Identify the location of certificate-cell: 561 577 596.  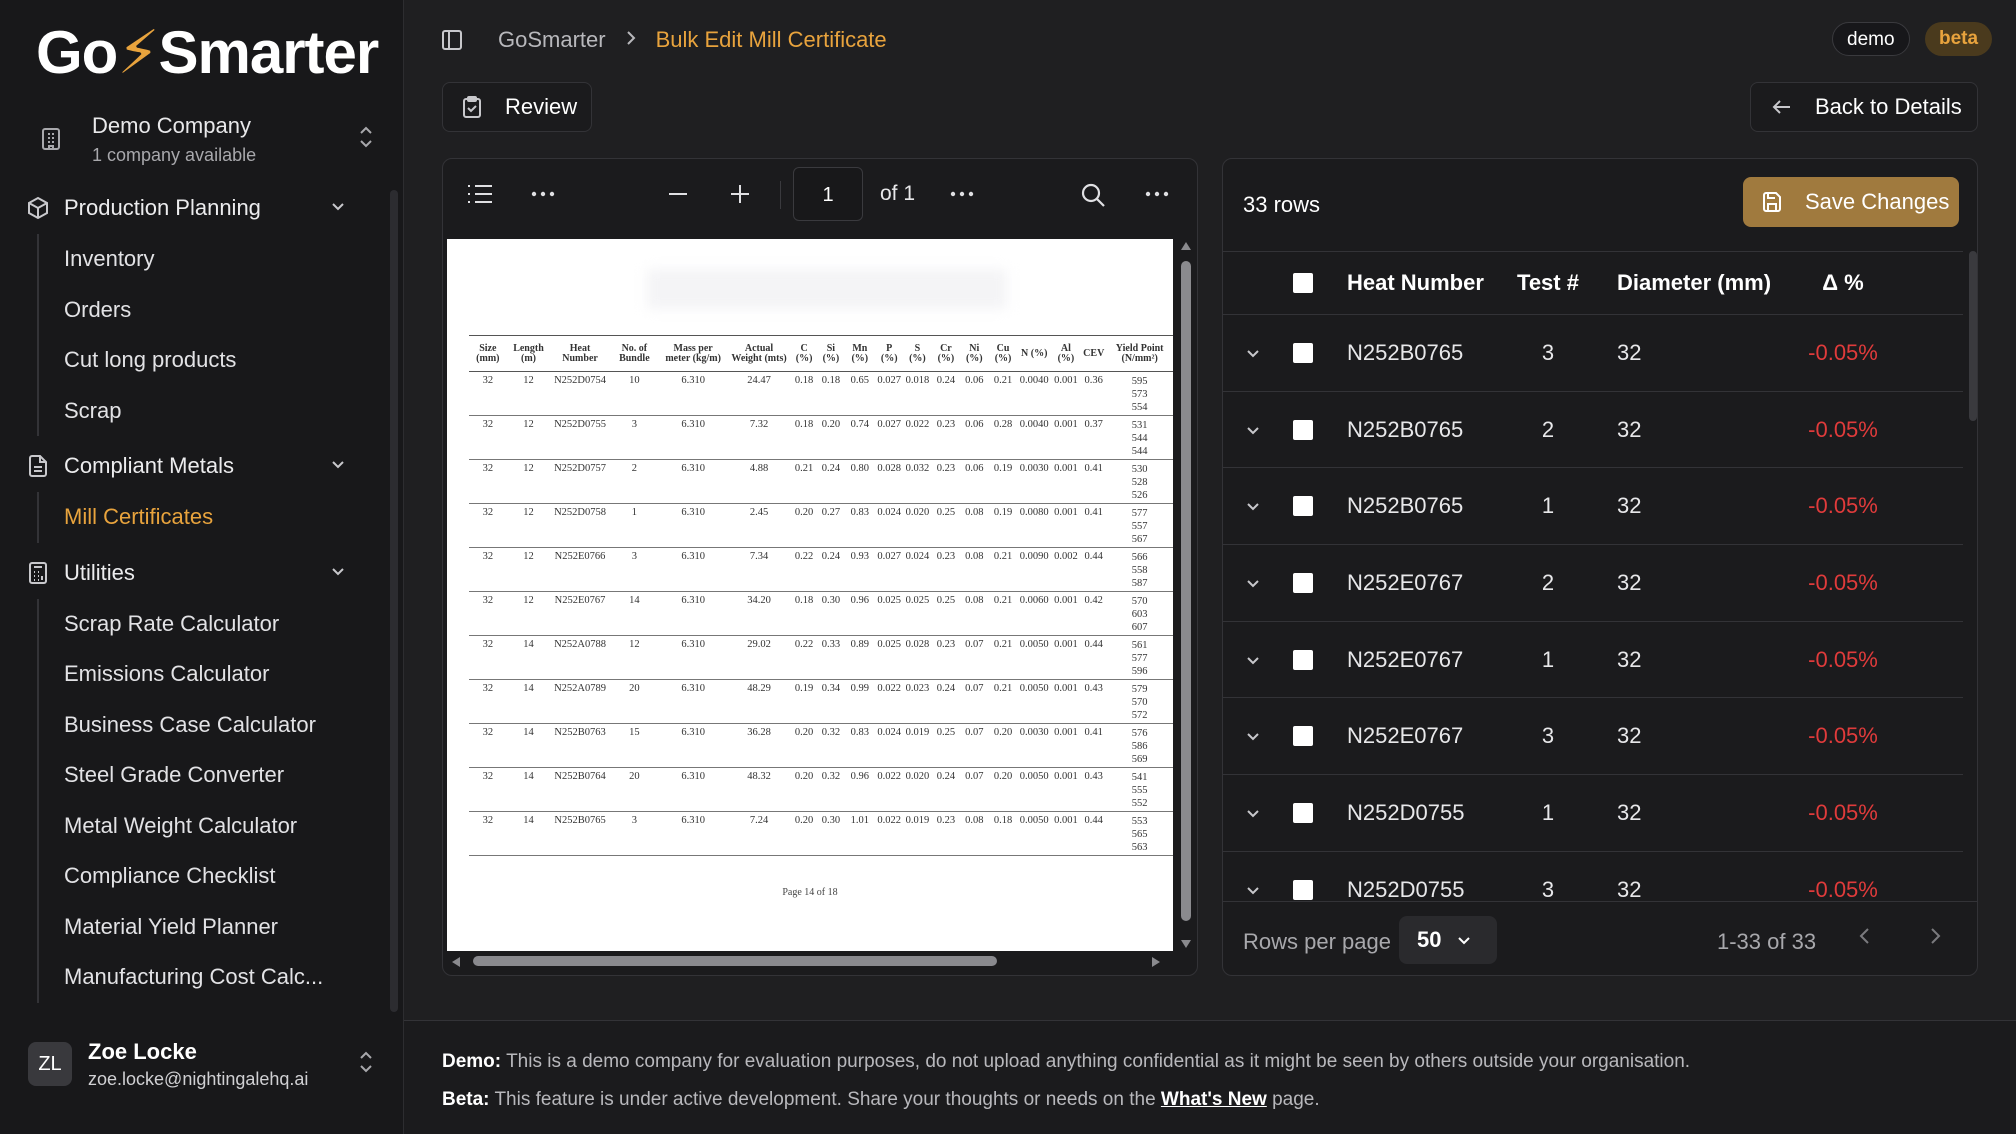
(1139, 657).